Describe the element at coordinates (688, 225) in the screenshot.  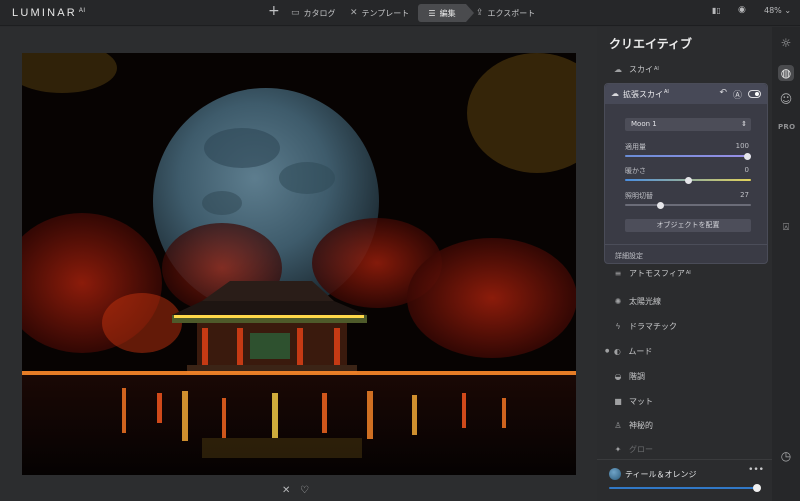
I see `place-object-button: オブジェクトを配置` at that location.